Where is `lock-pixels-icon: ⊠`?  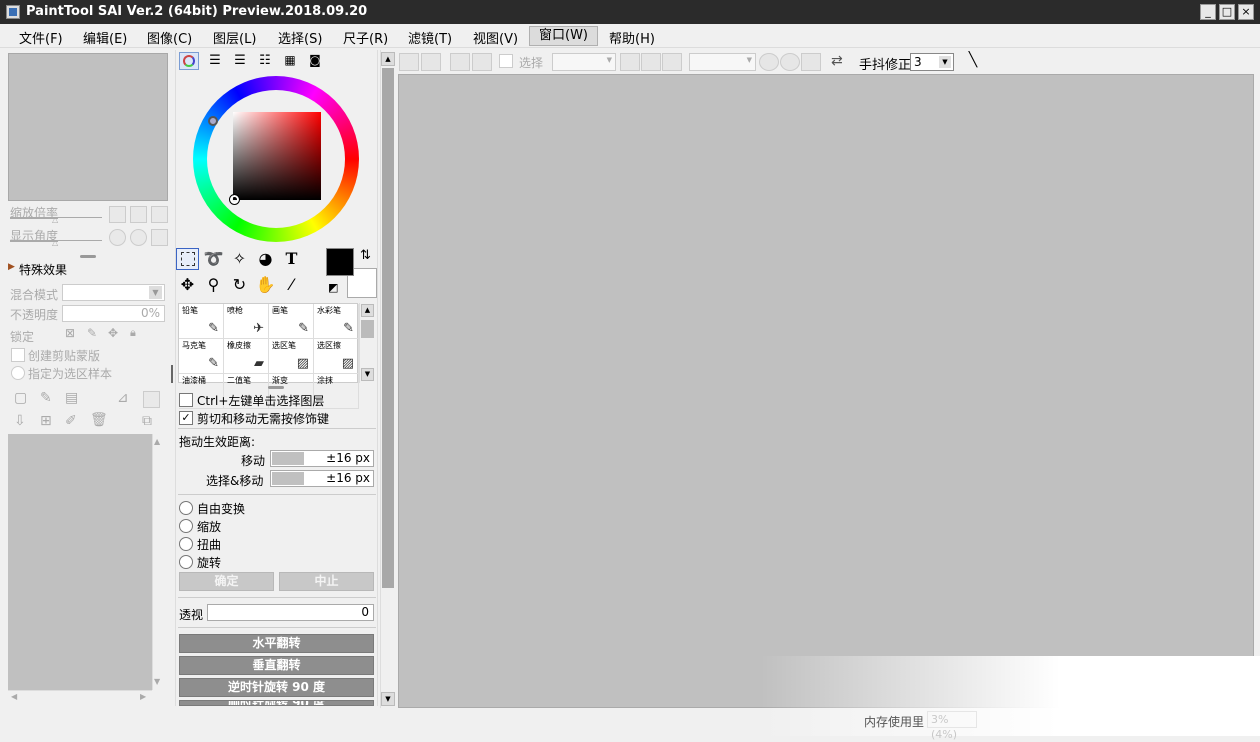
lock-pixels-icon: ⊠ is located at coordinates (70, 333).